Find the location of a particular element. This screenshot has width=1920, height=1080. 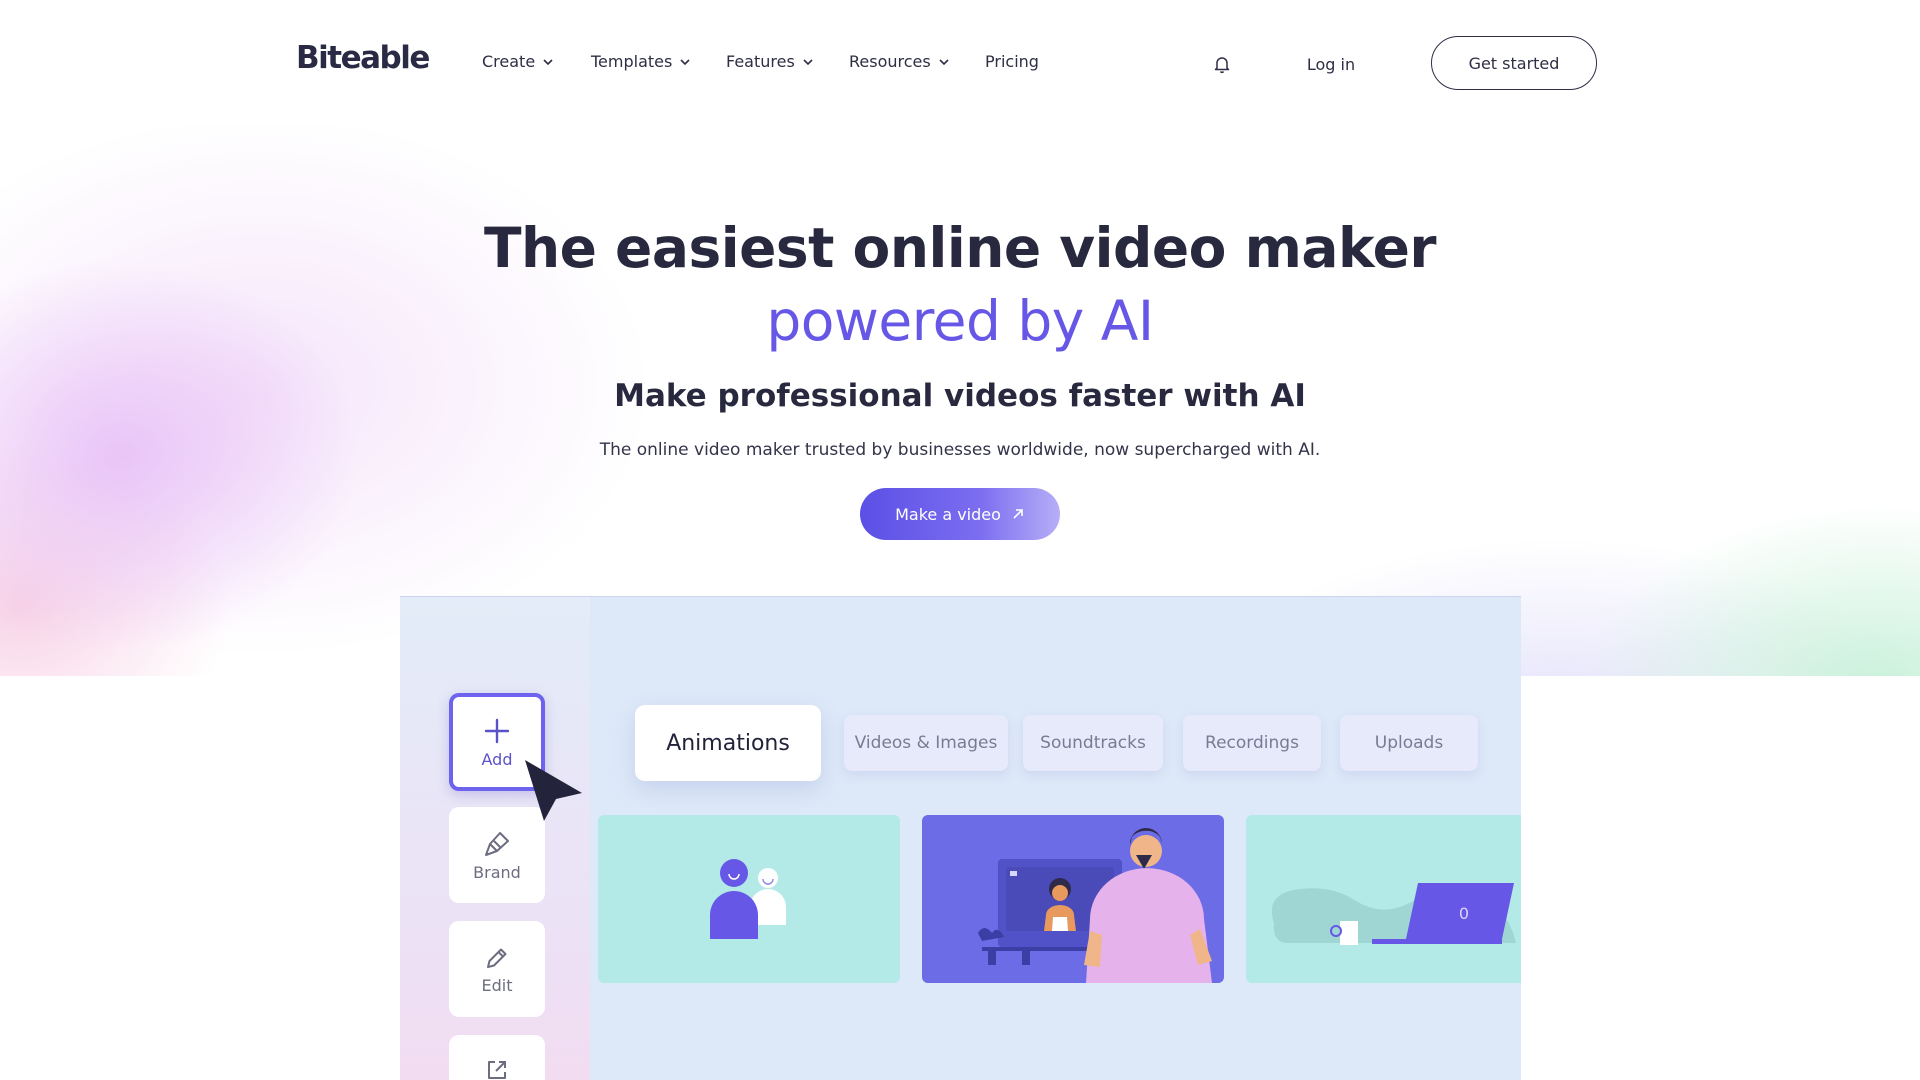

nav-item-pricing: Pricing is located at coordinates (1012, 61).